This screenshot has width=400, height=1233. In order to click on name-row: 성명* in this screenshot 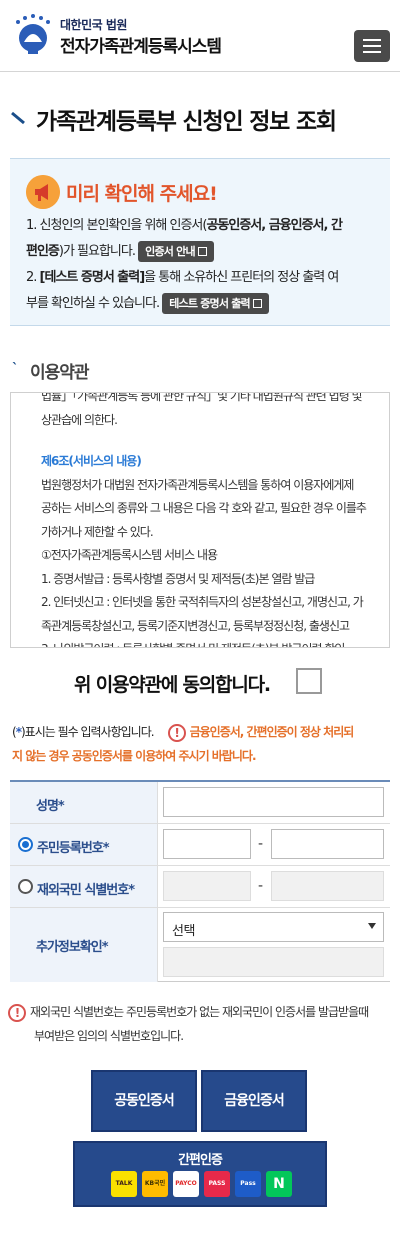, I will do `click(200, 803)`.